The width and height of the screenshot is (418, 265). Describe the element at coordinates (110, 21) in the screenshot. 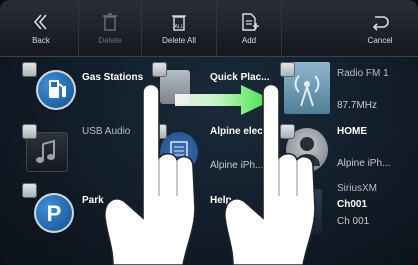

I see `trash-icon` at that location.